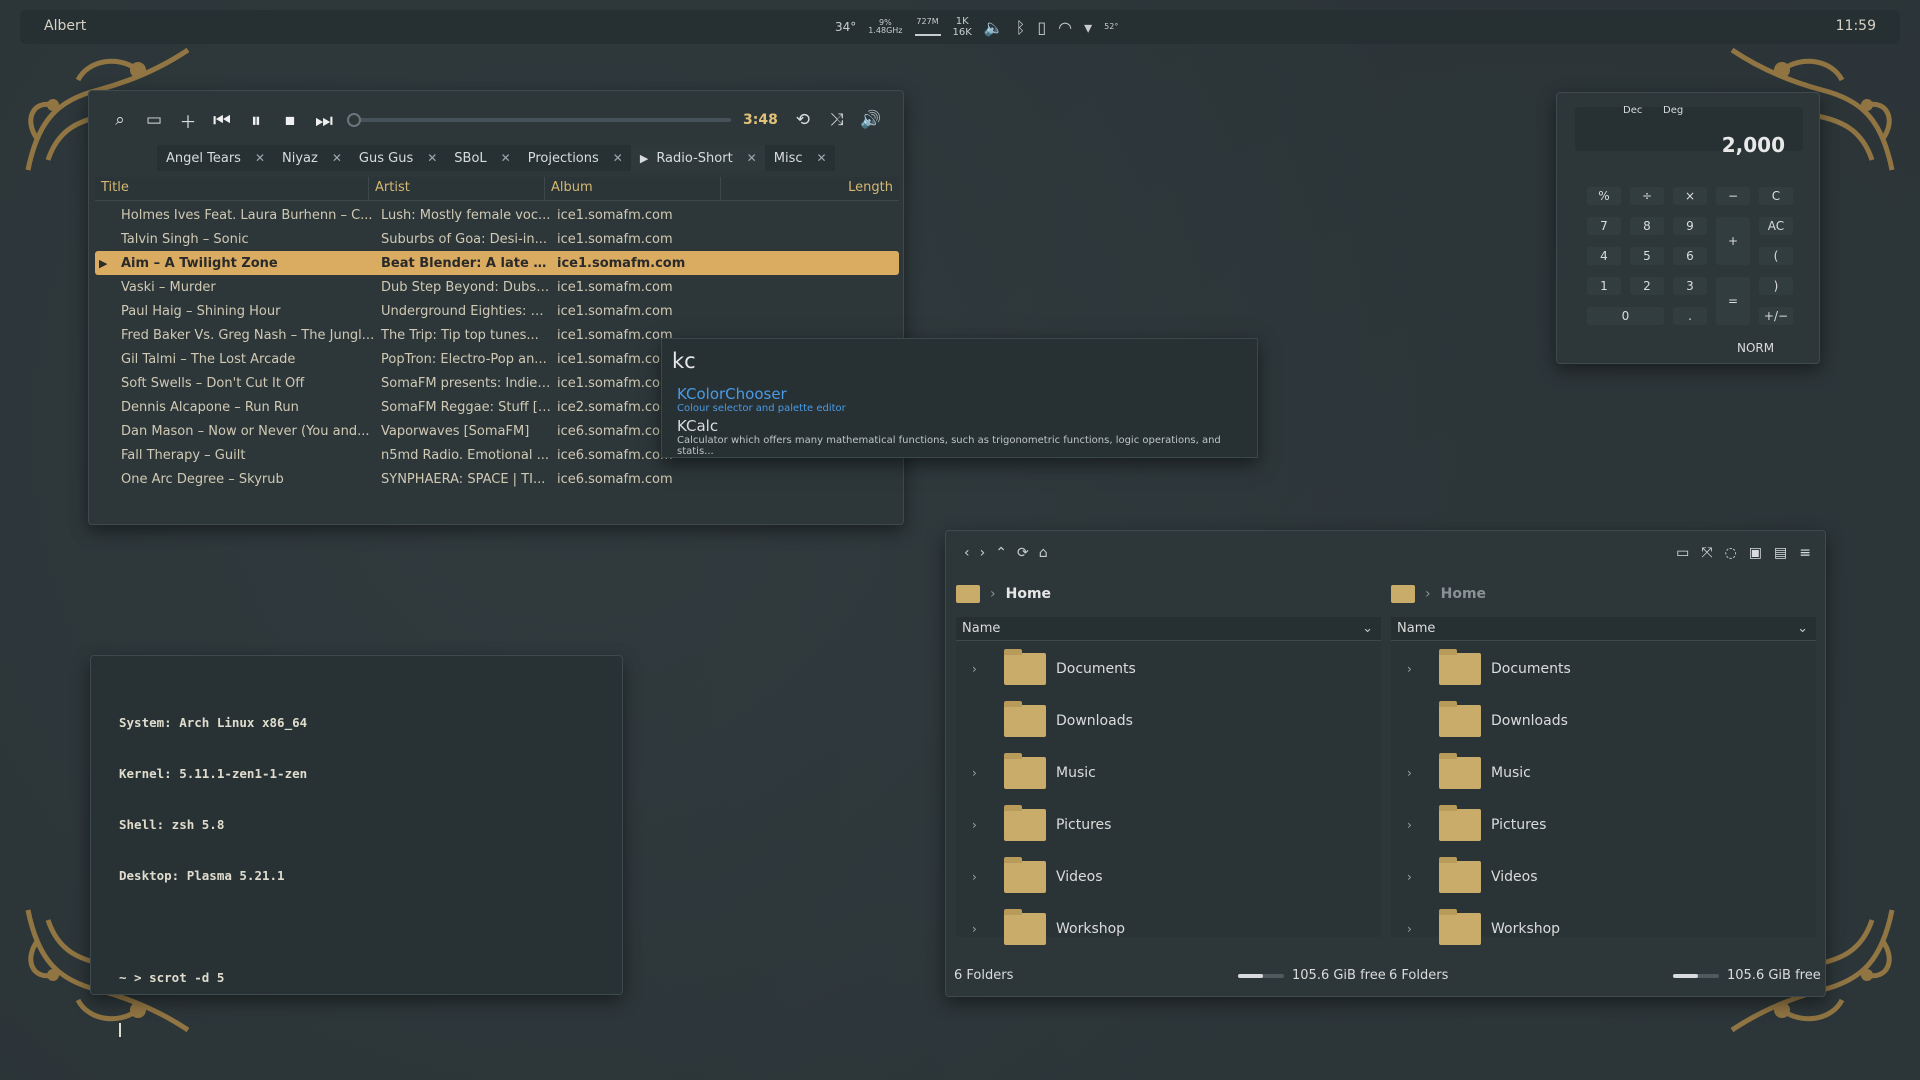 The image size is (1920, 1080). Describe the element at coordinates (215, 158) in the screenshot. I see `tab-angel-tears: Angel Tears ✕` at that location.